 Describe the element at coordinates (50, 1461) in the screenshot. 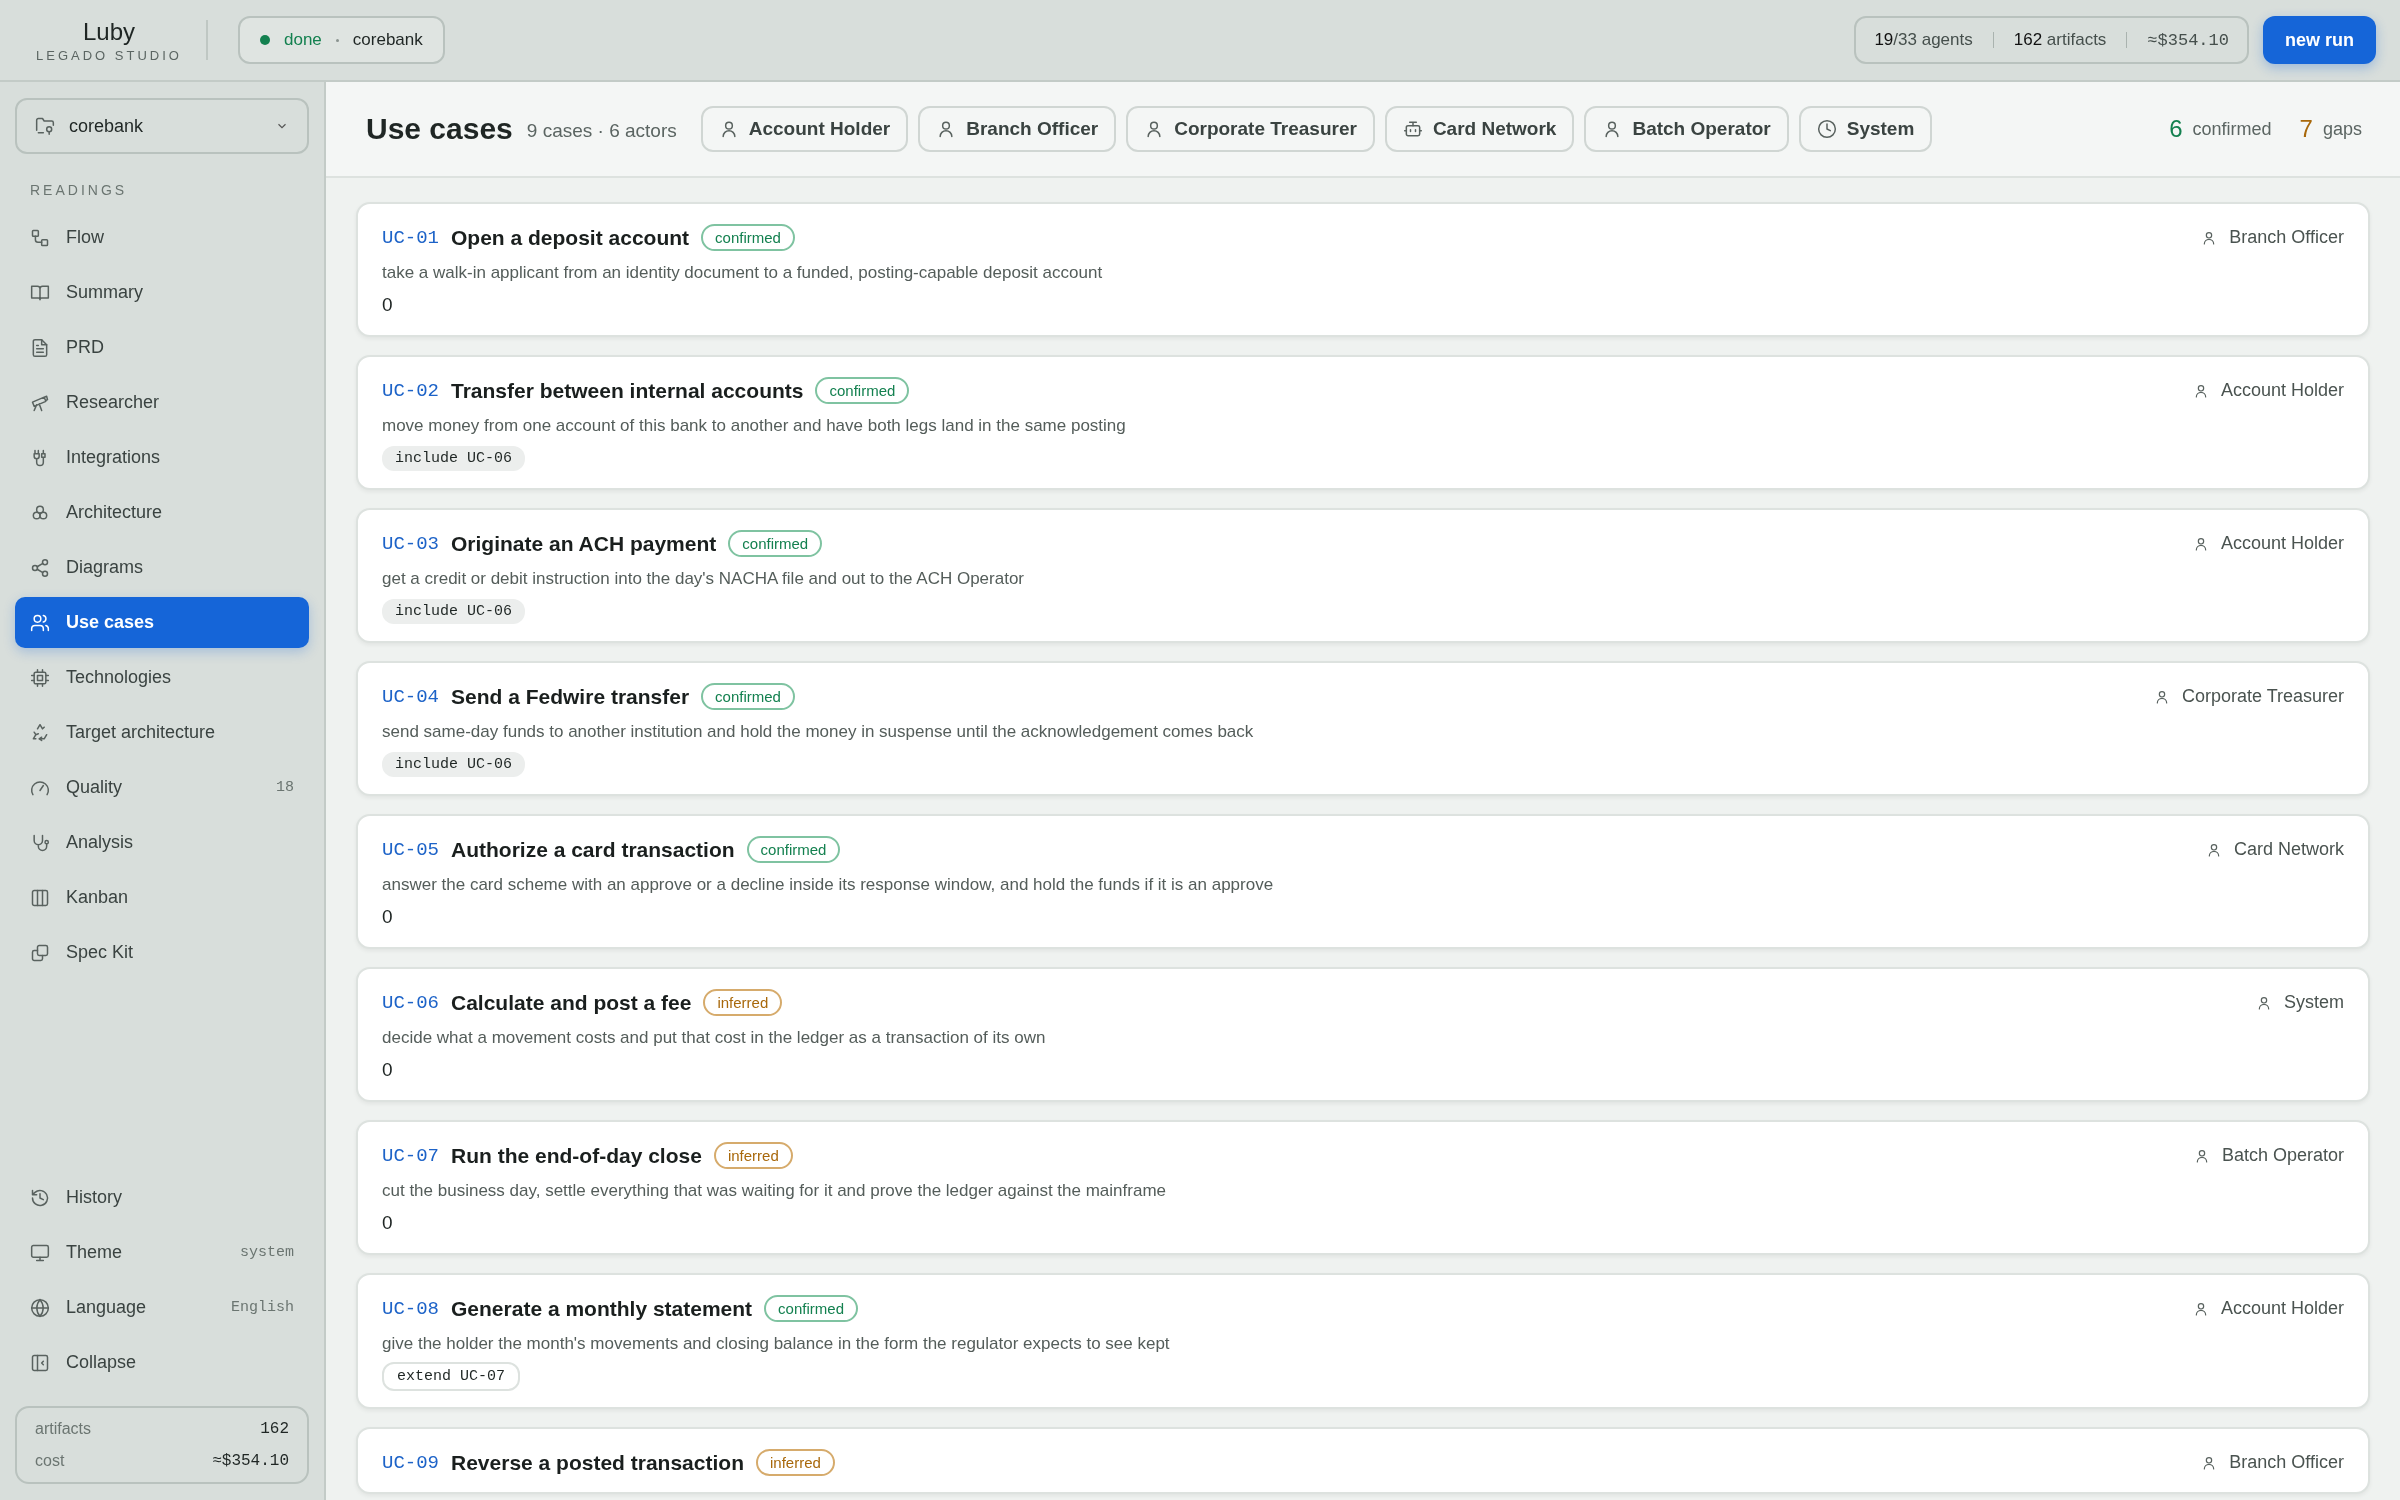

I see `total-label: cost` at that location.